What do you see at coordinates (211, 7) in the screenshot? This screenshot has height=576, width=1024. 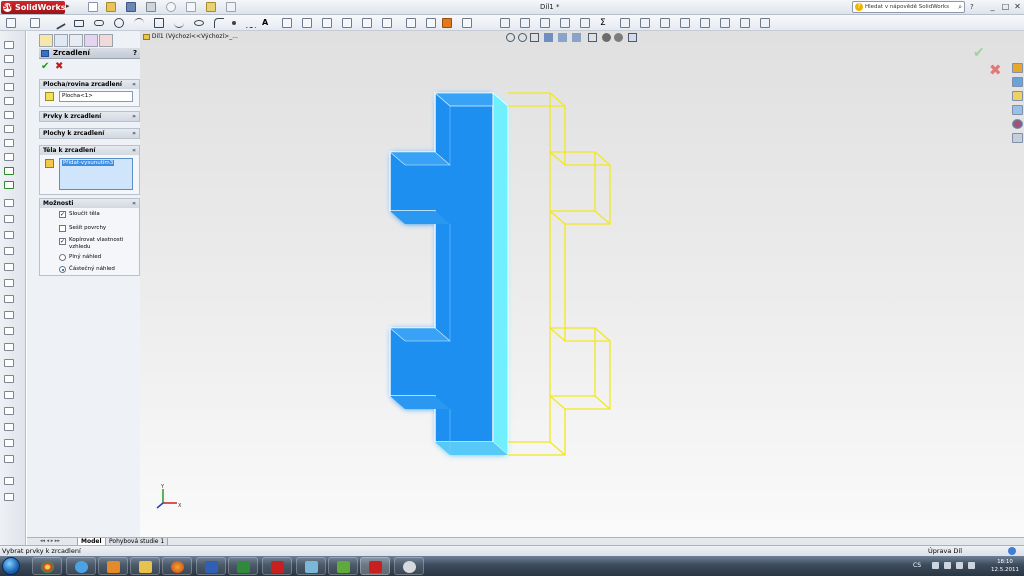 I see `rebuild-icon` at bounding box center [211, 7].